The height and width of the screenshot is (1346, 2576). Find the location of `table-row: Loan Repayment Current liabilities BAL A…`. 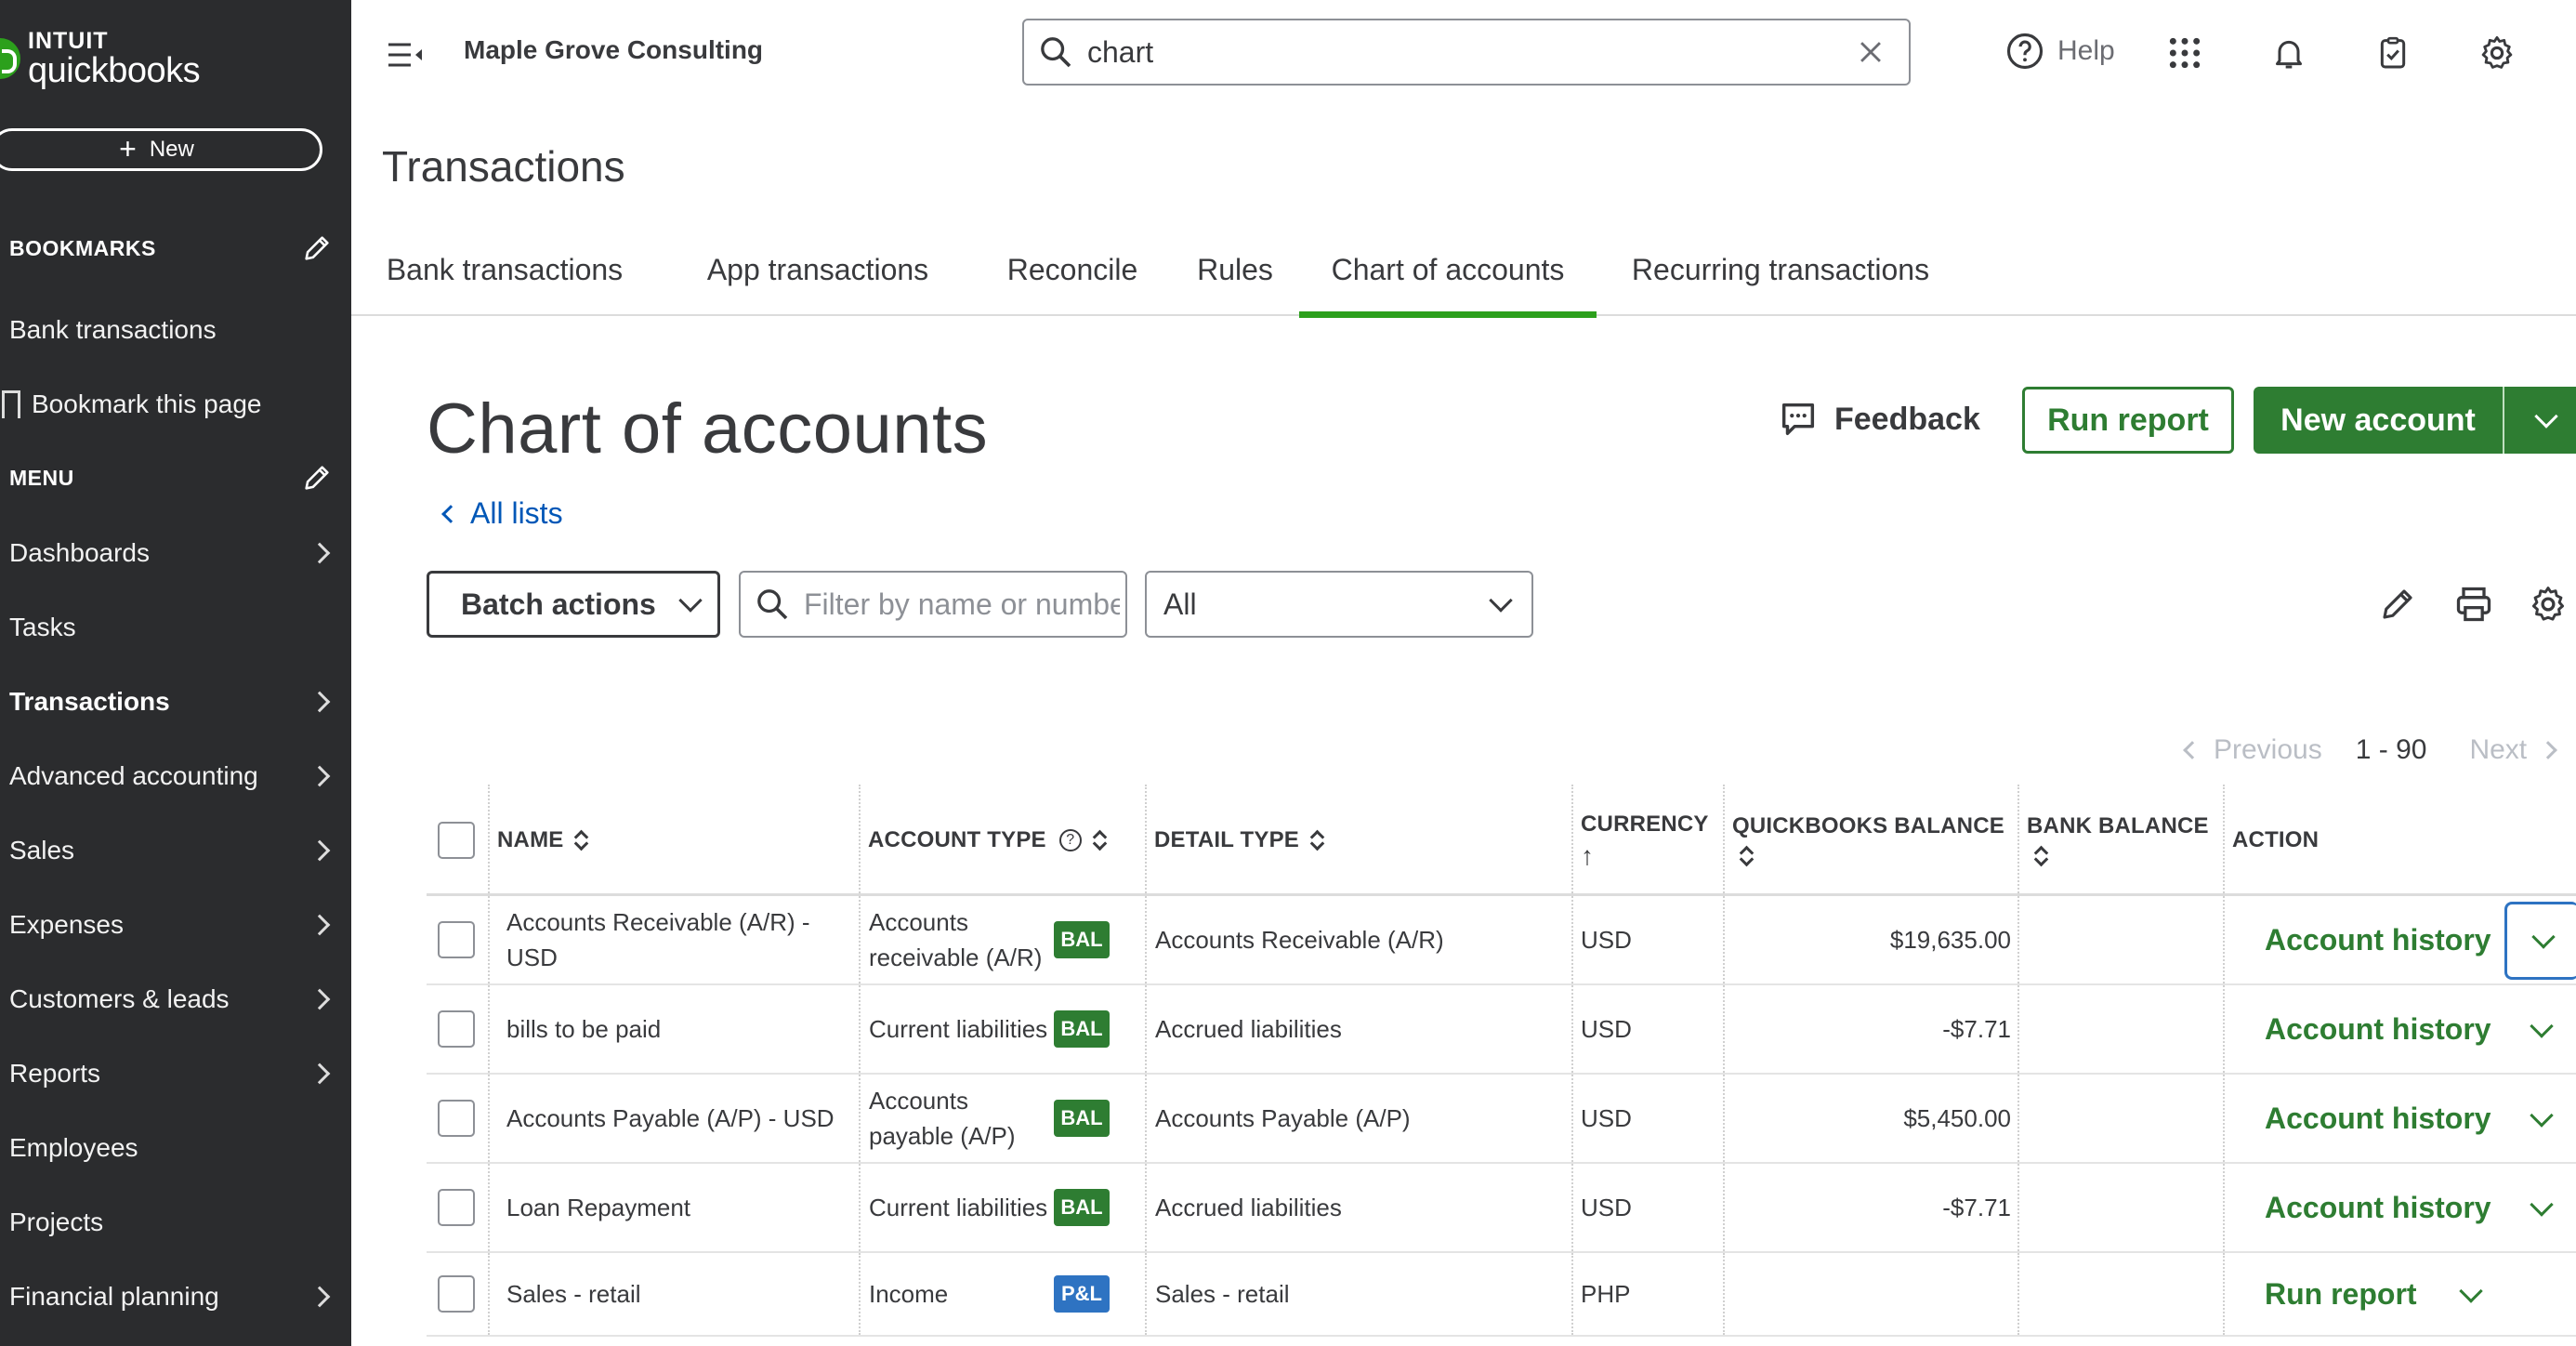

table-row: Loan Repayment Current liabilities BAL A… is located at coordinates (1501, 1208).